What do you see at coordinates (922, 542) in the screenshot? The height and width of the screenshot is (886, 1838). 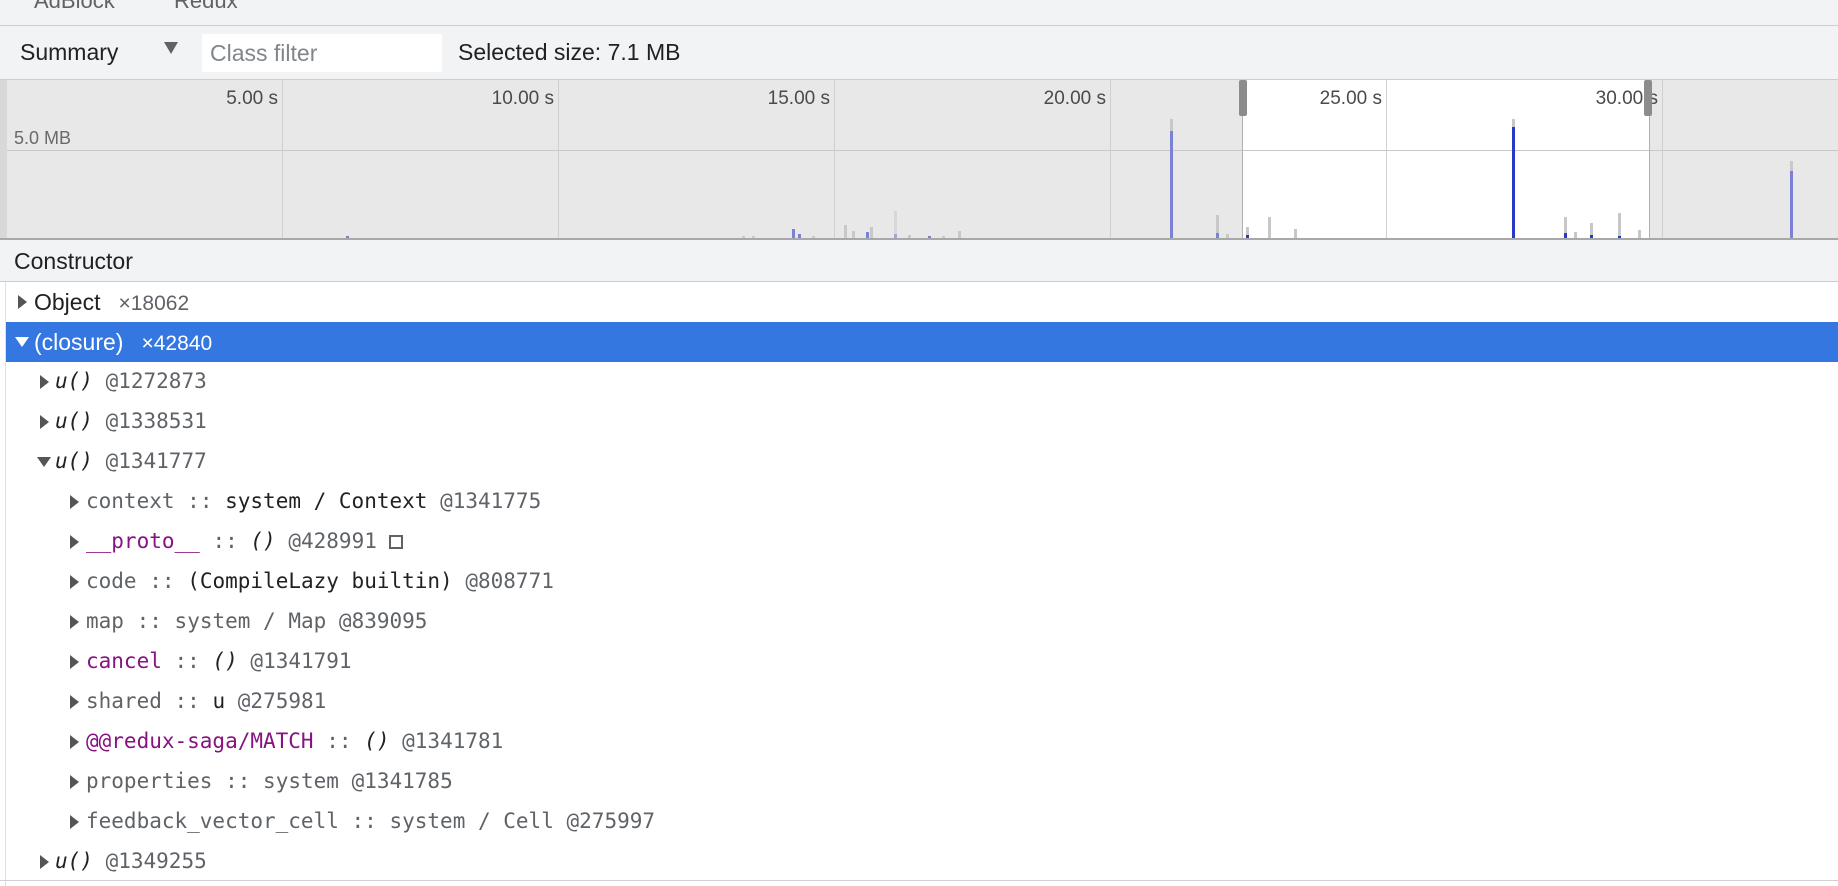 I see `property-row-proto: __proto__ :: () @428991` at bounding box center [922, 542].